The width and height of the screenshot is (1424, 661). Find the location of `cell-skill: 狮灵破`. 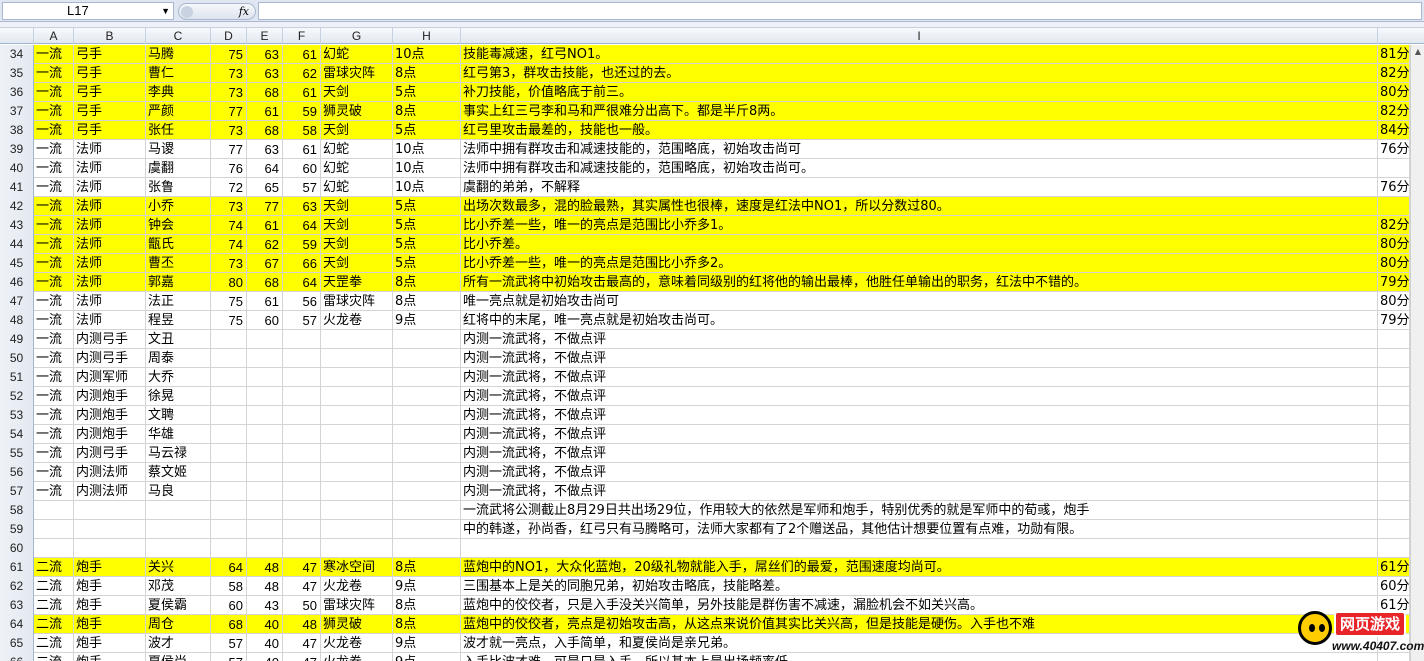

cell-skill: 狮灵破 is located at coordinates (357, 624).